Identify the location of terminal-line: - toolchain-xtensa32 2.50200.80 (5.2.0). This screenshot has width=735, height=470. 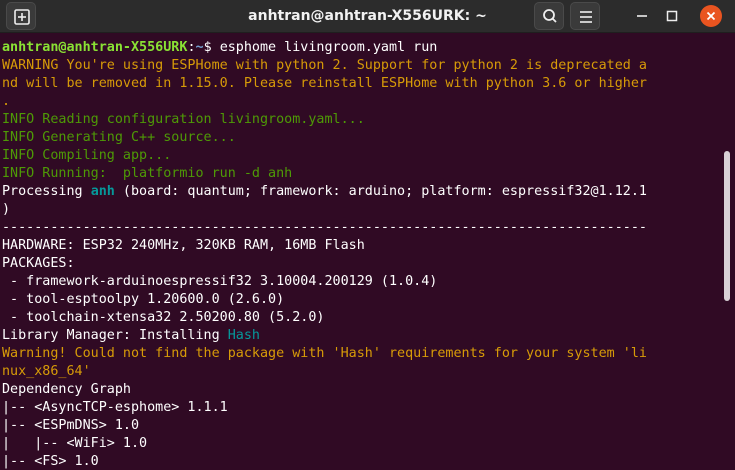
(368, 318).